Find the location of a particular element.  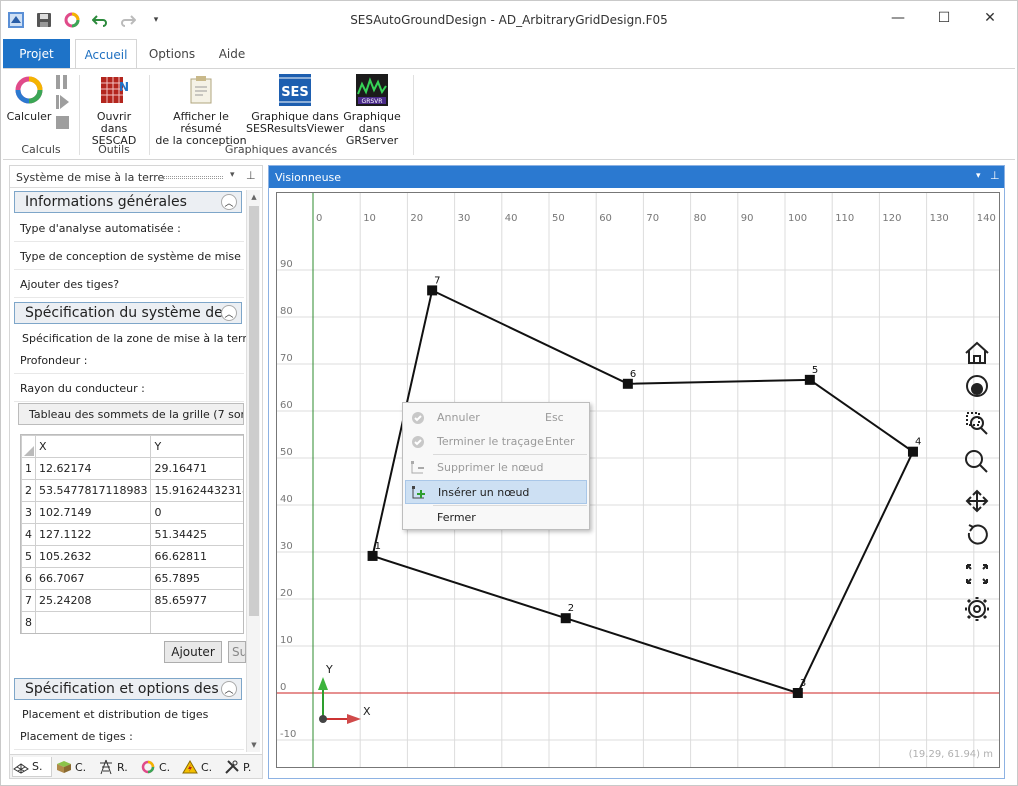

fit-extents-icon is located at coordinates (977, 574).